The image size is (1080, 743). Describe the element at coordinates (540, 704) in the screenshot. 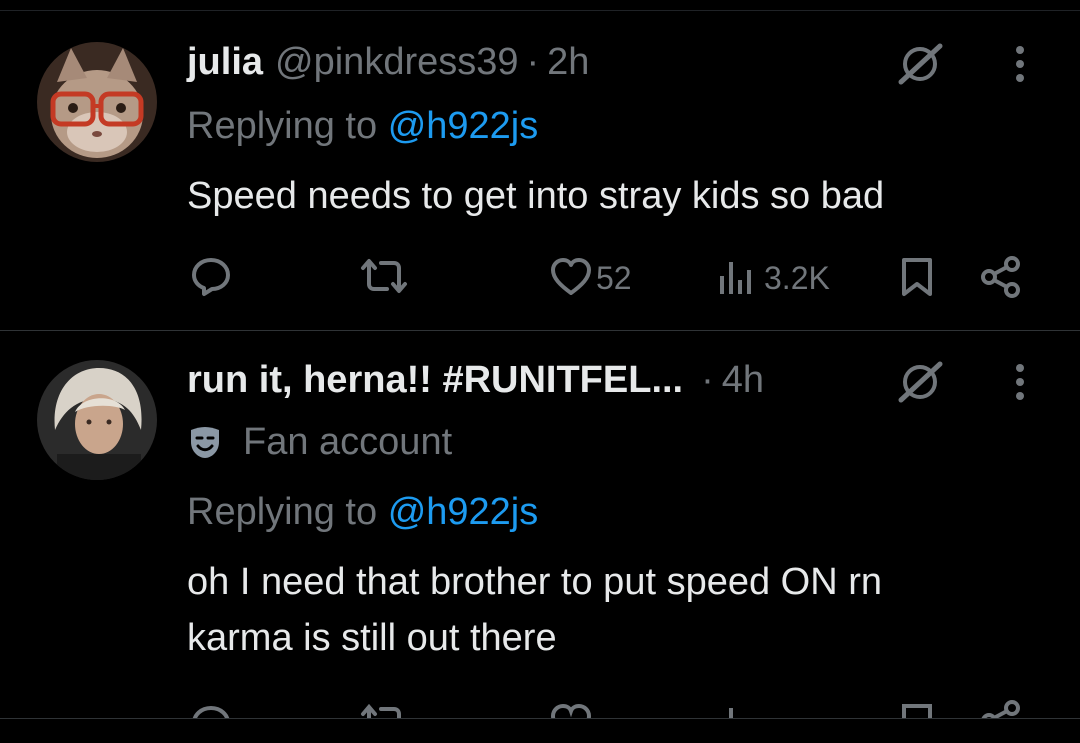

I see `action-bar-clipped` at that location.